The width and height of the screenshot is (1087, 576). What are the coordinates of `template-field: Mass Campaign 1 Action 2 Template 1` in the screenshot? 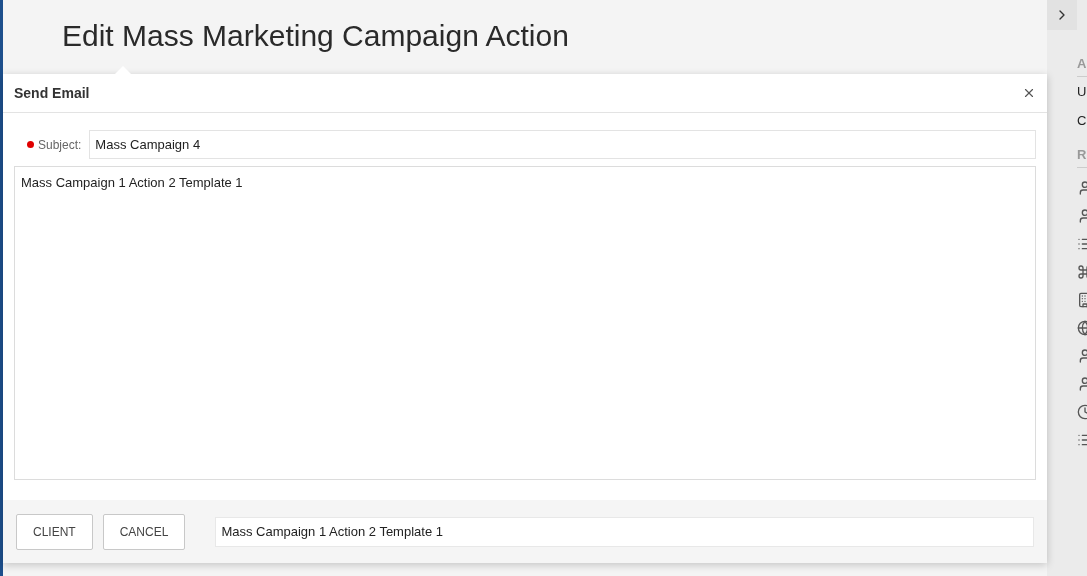 It's located at (624, 531).